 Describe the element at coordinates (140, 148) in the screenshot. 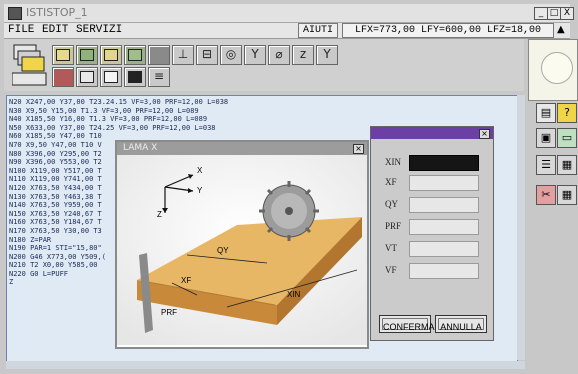

I see `image-window-title: LAMA X` at that location.